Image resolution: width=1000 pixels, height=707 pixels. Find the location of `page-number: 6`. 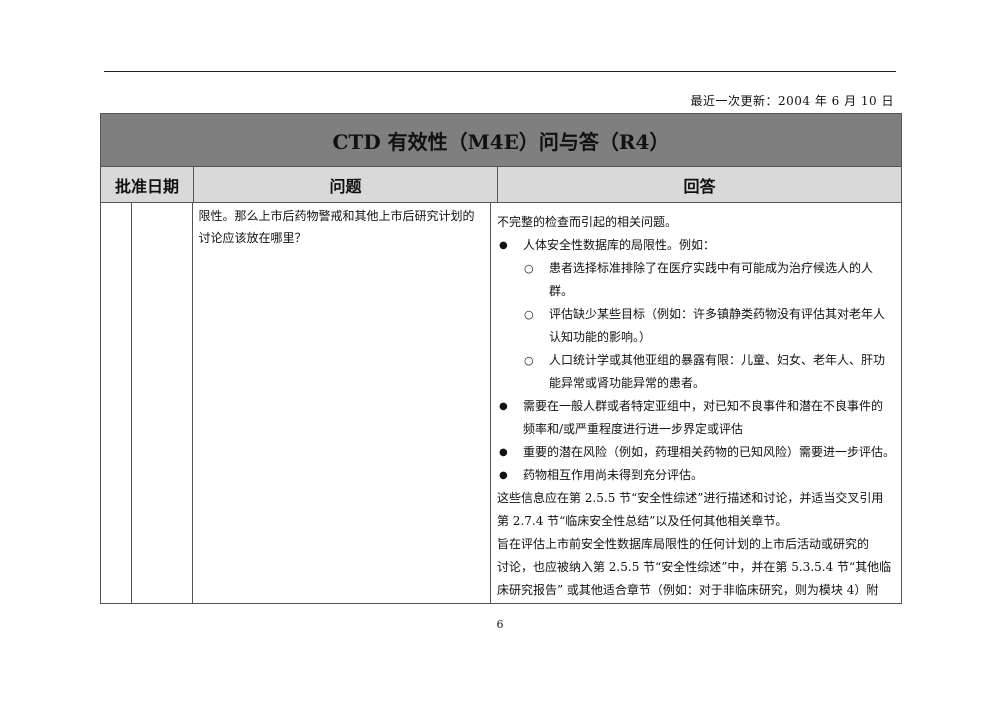

page-number: 6 is located at coordinates (500, 624).